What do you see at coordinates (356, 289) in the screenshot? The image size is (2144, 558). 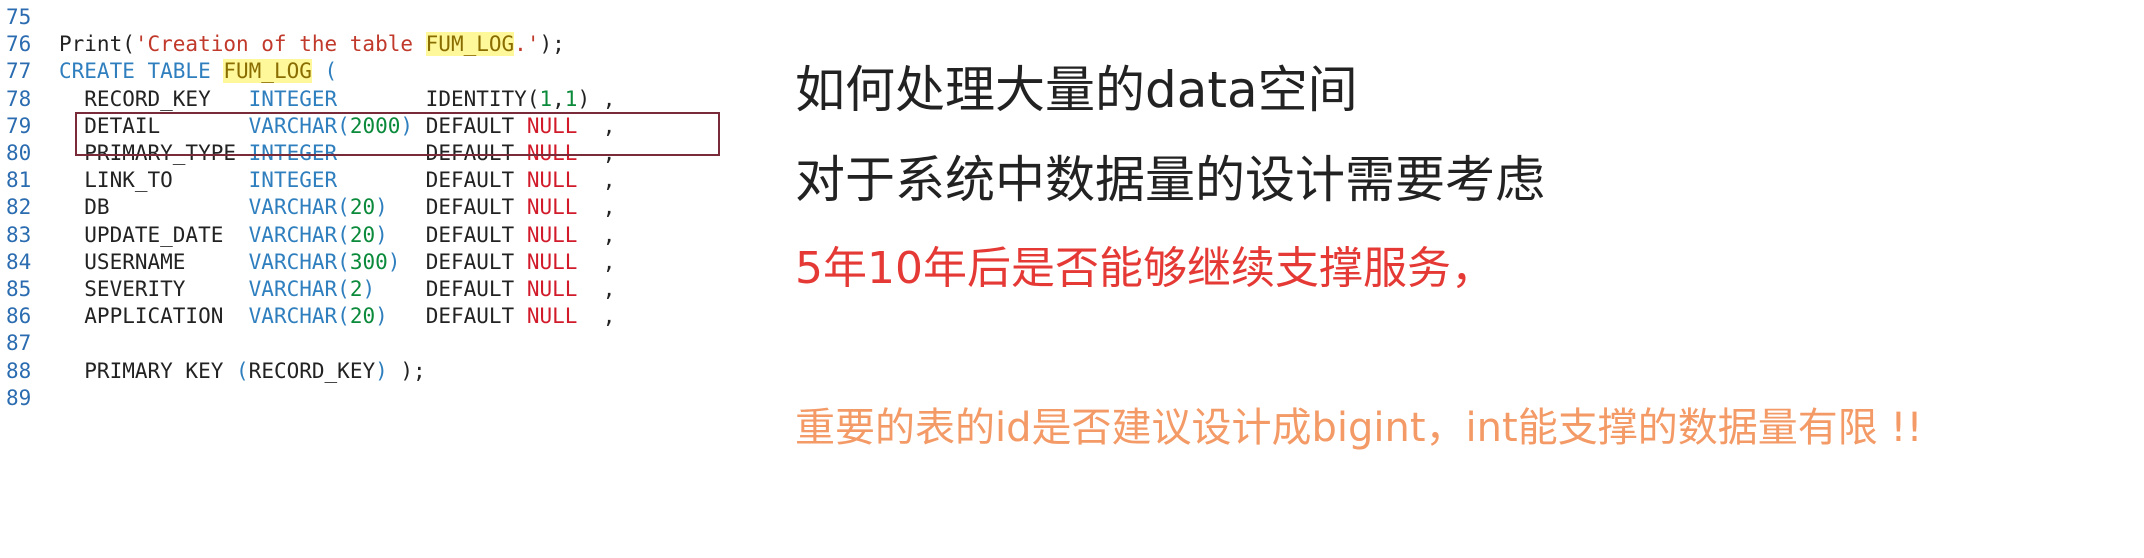 I see `code-token: 2` at bounding box center [356, 289].